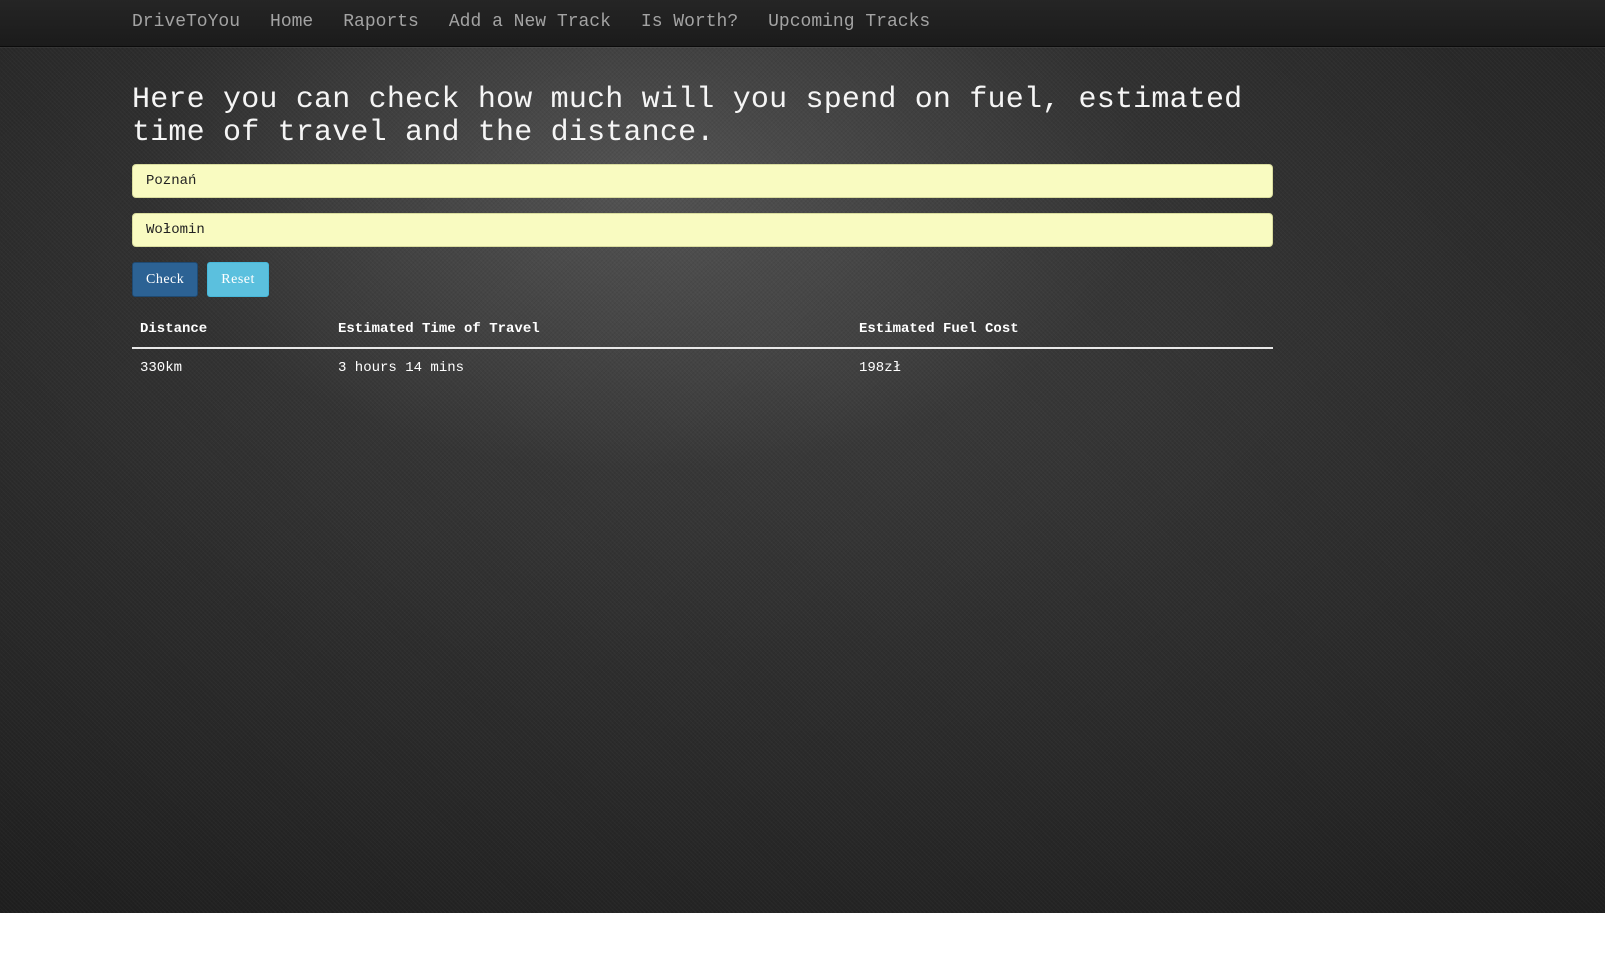 Image resolution: width=1605 pixels, height=964 pixels. Describe the element at coordinates (401, 368) in the screenshot. I see `cell-estimated-time: 3 hours 14 mins` at that location.